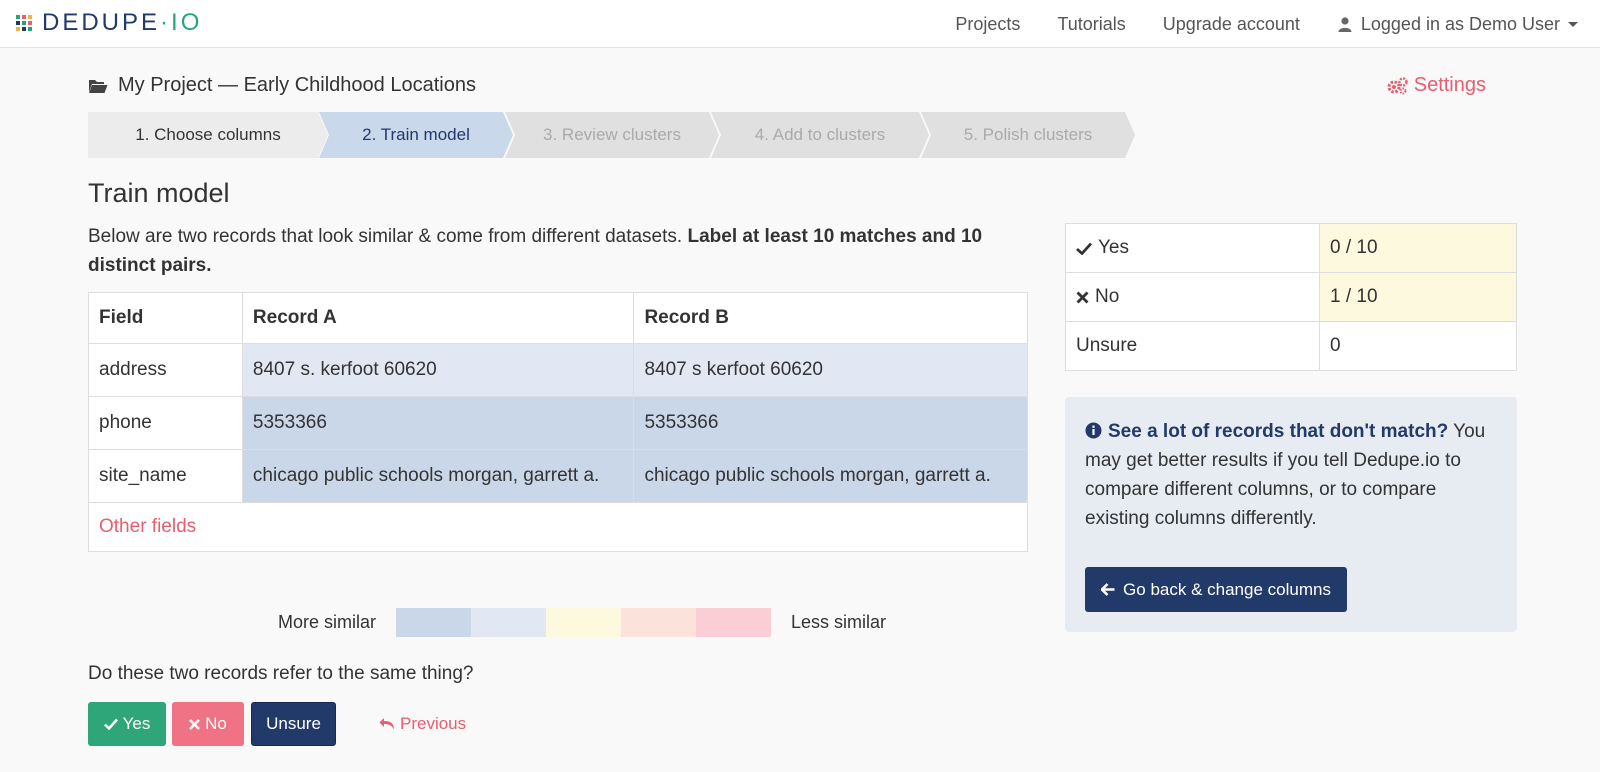 Image resolution: width=1600 pixels, height=772 pixels. What do you see at coordinates (1573, 24) in the screenshot?
I see `chevron-down-icon` at bounding box center [1573, 24].